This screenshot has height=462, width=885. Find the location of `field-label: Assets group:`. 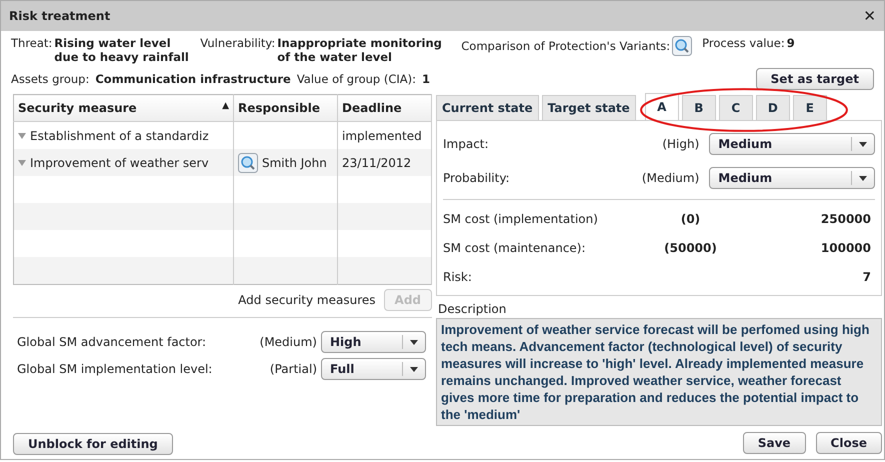

field-label: Assets group: is located at coordinates (50, 79).